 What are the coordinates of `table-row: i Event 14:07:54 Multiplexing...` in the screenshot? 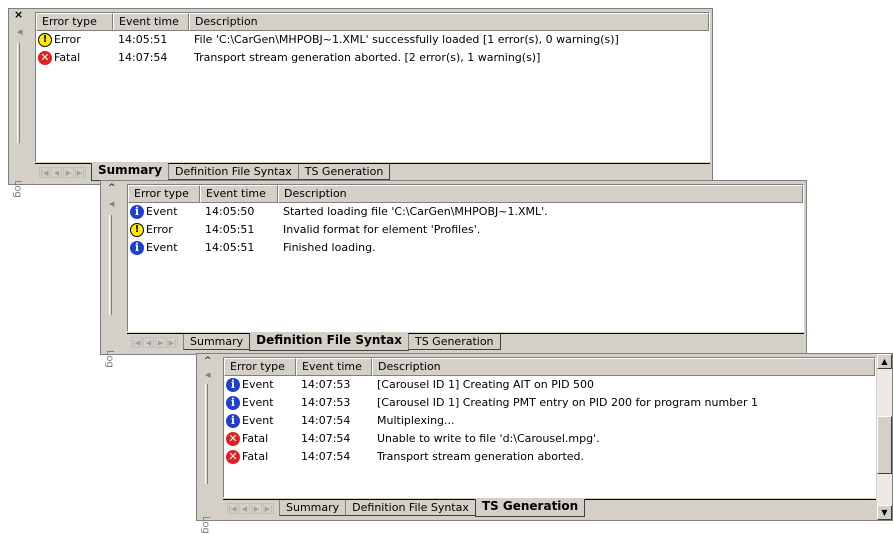 It's located at (549, 421).